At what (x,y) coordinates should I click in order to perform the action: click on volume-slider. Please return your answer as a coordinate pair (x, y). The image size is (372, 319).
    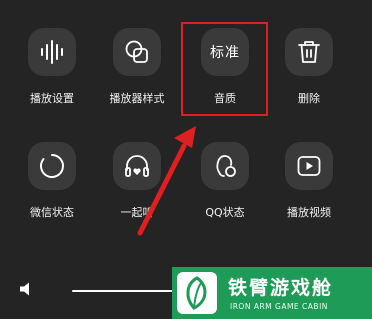
    Looking at the image, I should click on (127, 291).